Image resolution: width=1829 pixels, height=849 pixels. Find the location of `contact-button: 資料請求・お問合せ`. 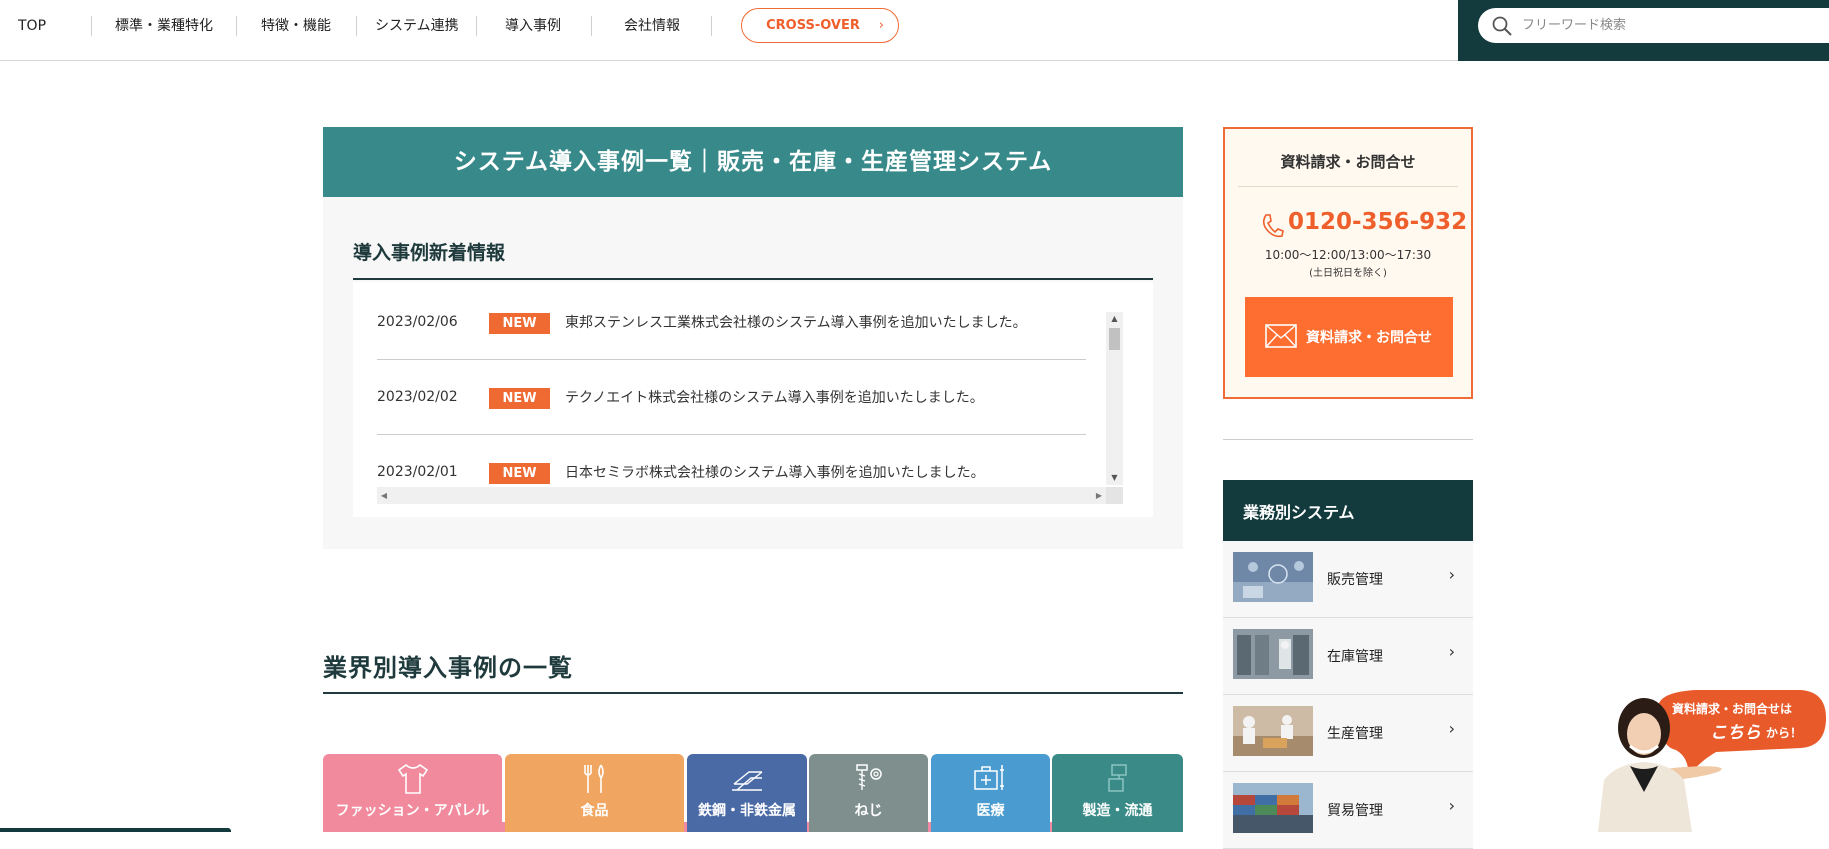

contact-button: 資料請求・お問合せ is located at coordinates (1349, 337).